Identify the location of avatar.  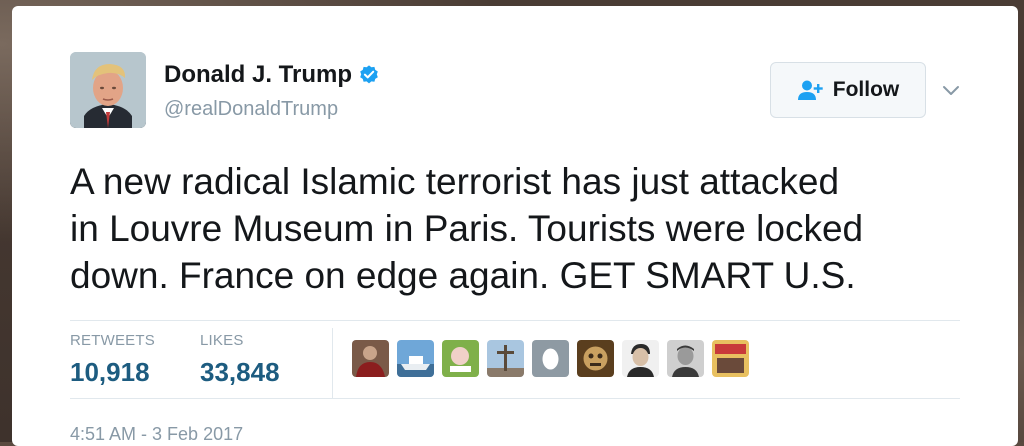
(108, 90).